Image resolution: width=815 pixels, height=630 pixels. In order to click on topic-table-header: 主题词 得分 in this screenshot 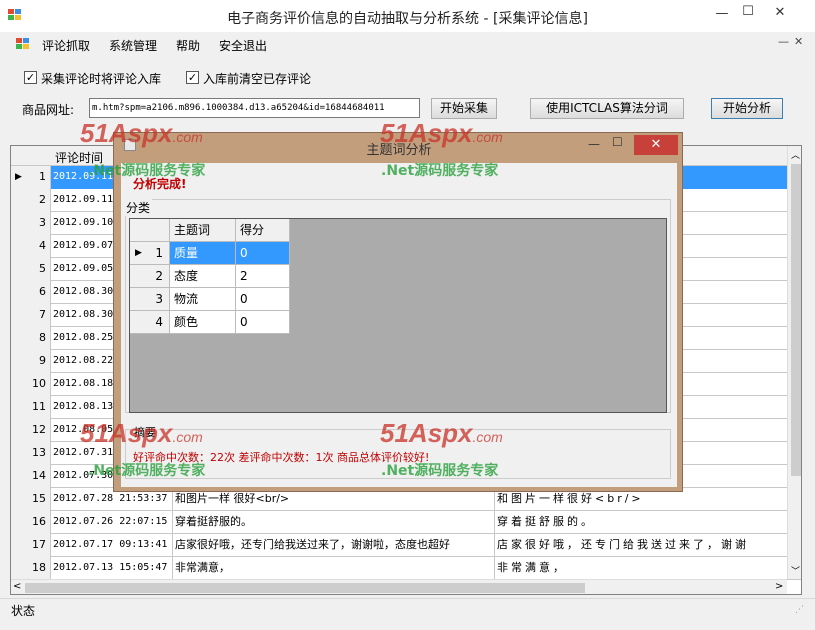, I will do `click(210, 230)`.